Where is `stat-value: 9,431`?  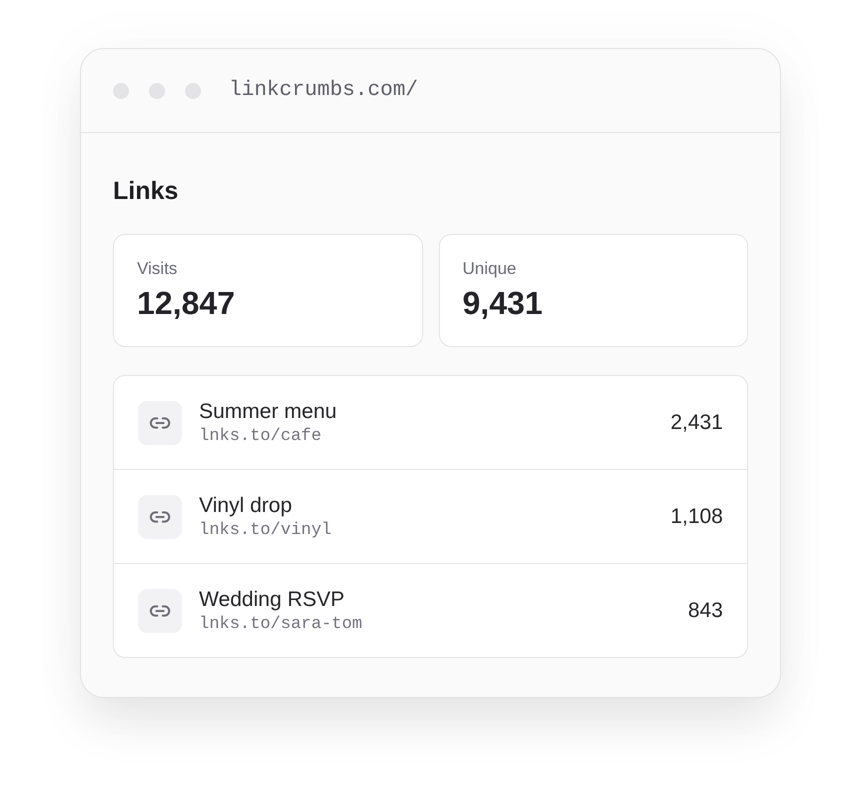 stat-value: 9,431 is located at coordinates (502, 303).